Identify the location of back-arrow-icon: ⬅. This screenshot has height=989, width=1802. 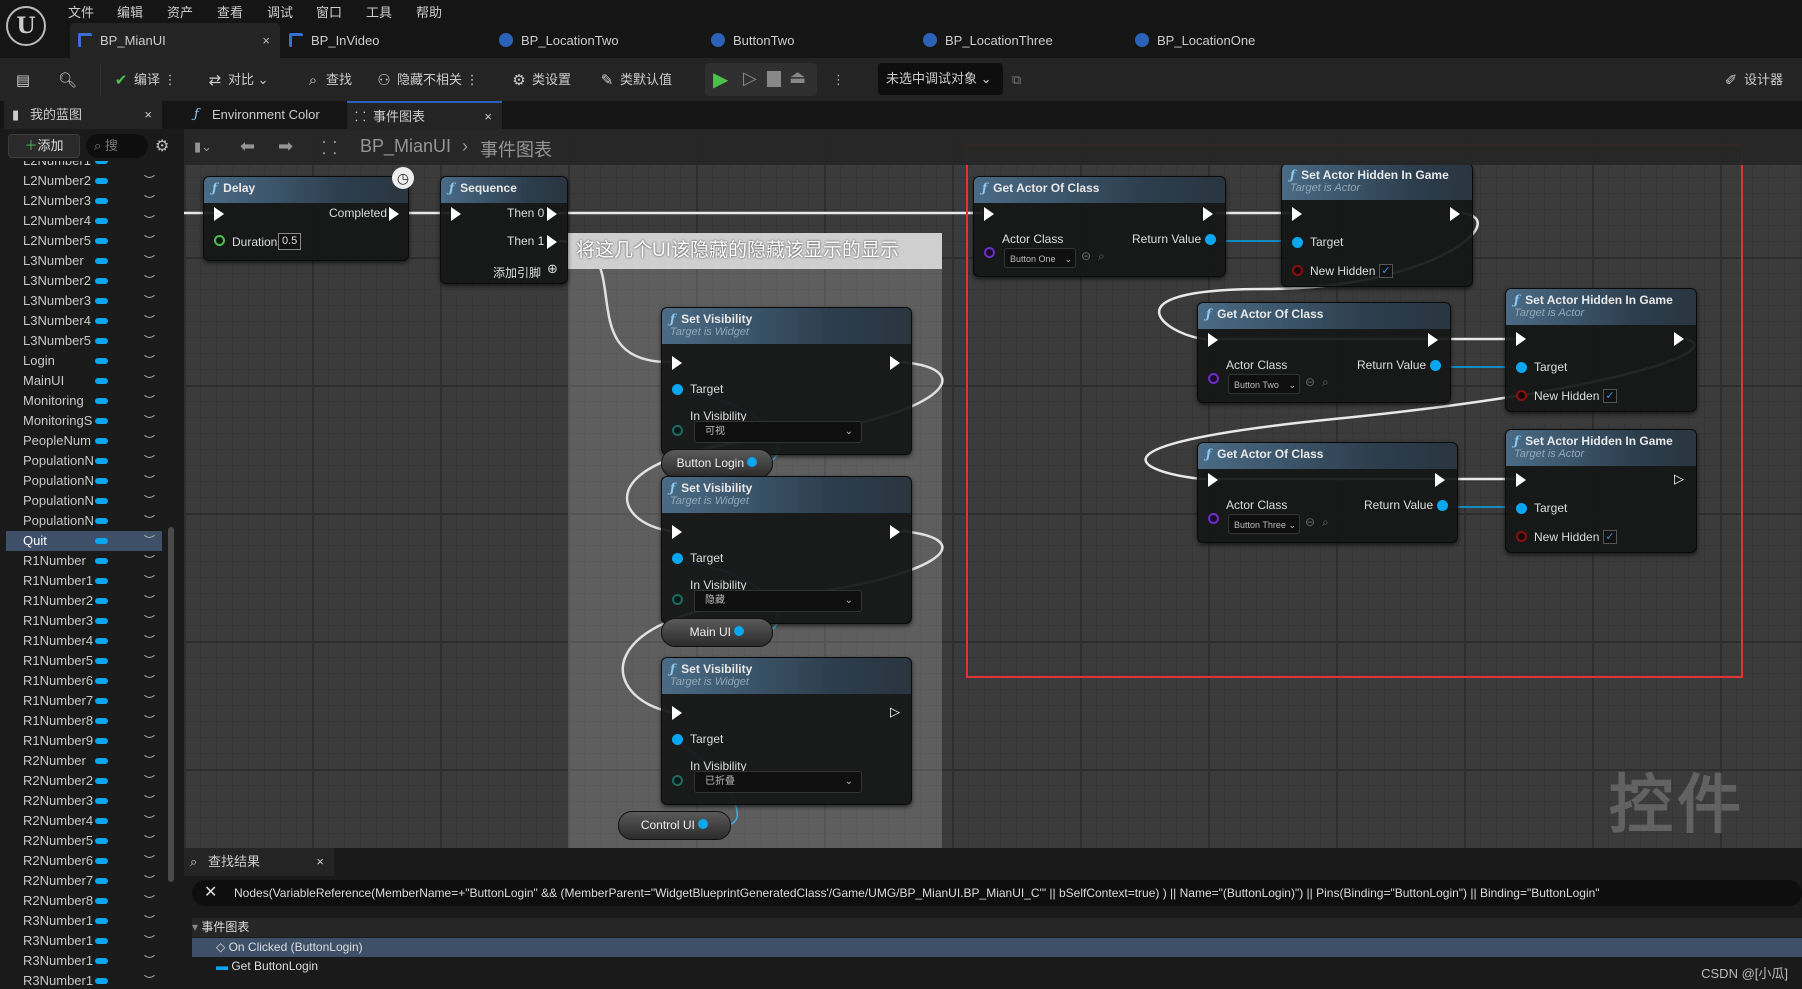
(247, 146).